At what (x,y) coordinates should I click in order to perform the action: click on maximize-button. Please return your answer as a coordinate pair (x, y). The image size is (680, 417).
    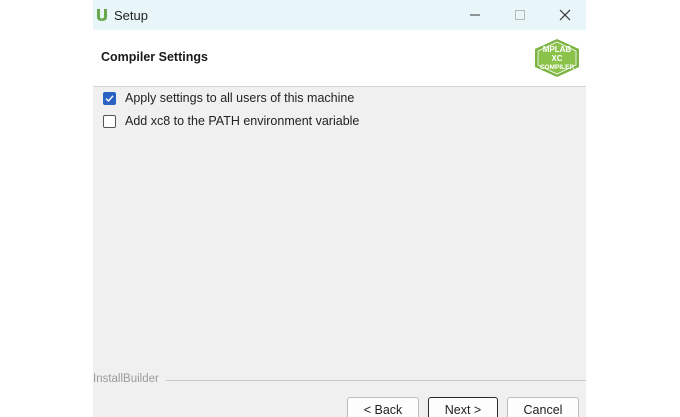
    Looking at the image, I should click on (520, 15).